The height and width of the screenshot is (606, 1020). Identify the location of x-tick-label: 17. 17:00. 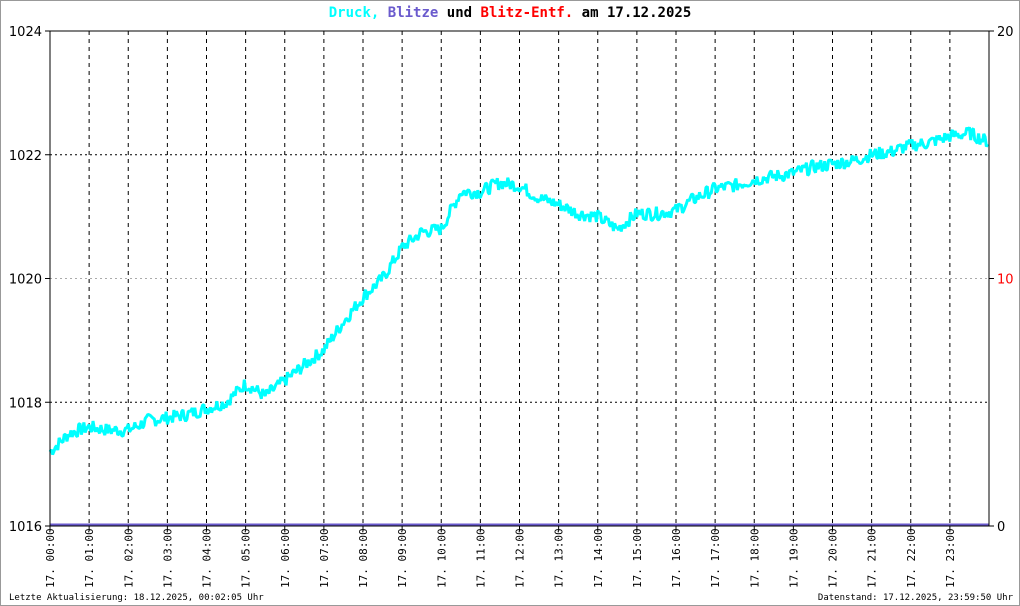
(715, 558).